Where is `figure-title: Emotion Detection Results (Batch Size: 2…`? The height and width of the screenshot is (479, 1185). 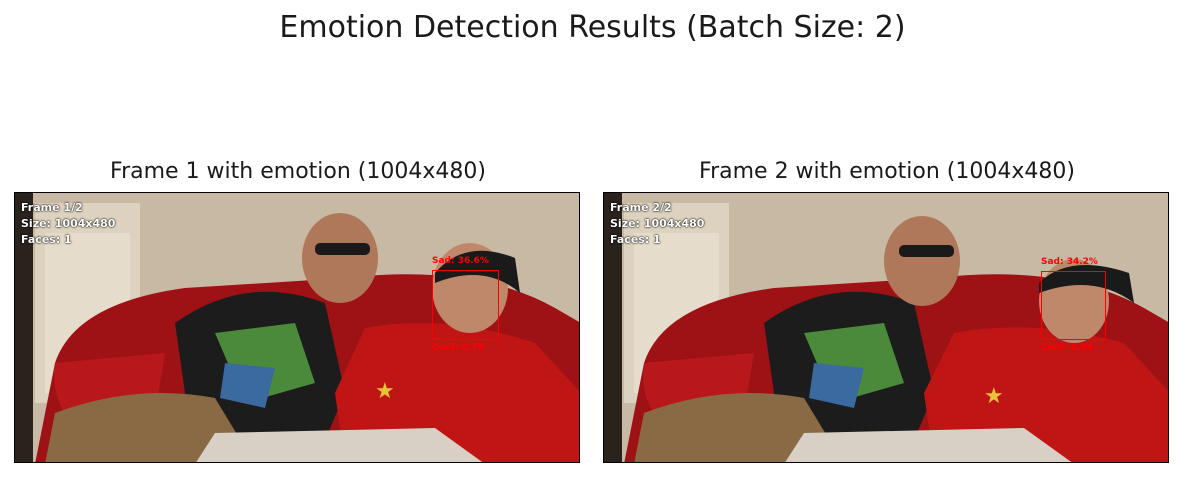 figure-title: Emotion Detection Results (Batch Size: 2… is located at coordinates (592, 27).